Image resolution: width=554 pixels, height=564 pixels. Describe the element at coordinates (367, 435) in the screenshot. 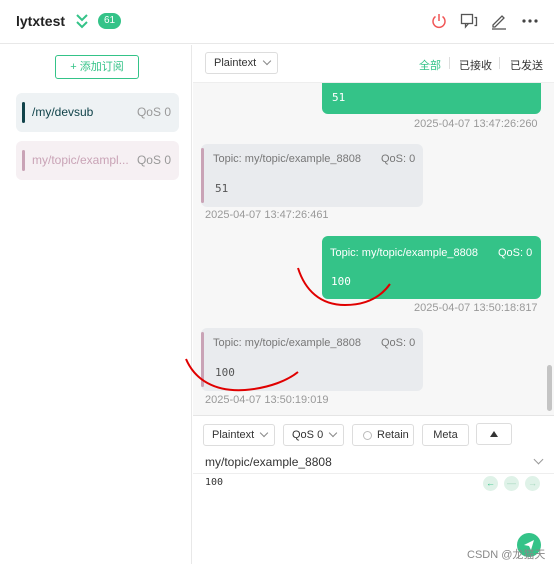

I see `retain-radio` at that location.